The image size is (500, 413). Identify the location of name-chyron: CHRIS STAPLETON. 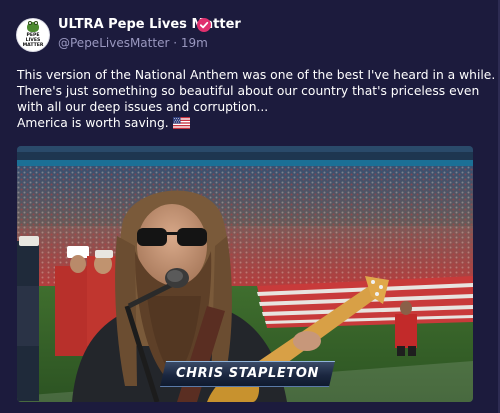
(247, 374).